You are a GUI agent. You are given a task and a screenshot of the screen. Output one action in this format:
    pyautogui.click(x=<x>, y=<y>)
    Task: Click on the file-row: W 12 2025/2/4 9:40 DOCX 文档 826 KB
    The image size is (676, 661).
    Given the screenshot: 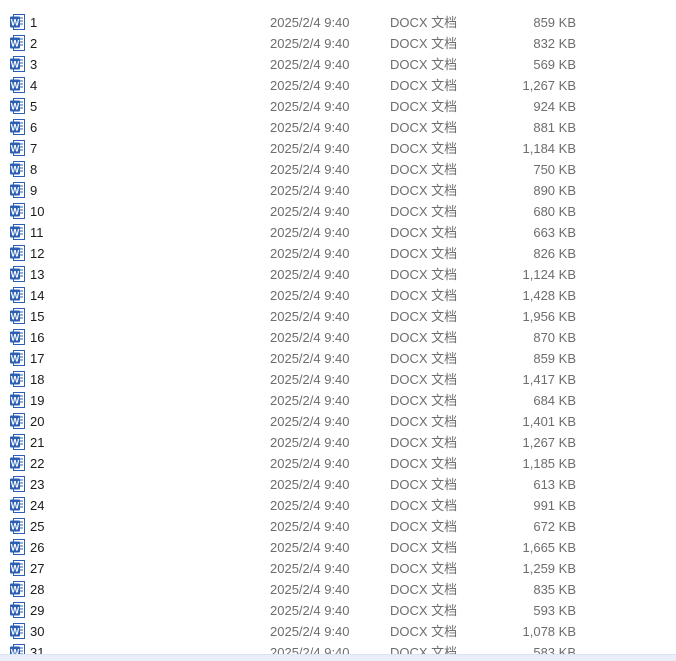 What is the action you would take?
    pyautogui.click(x=338, y=253)
    